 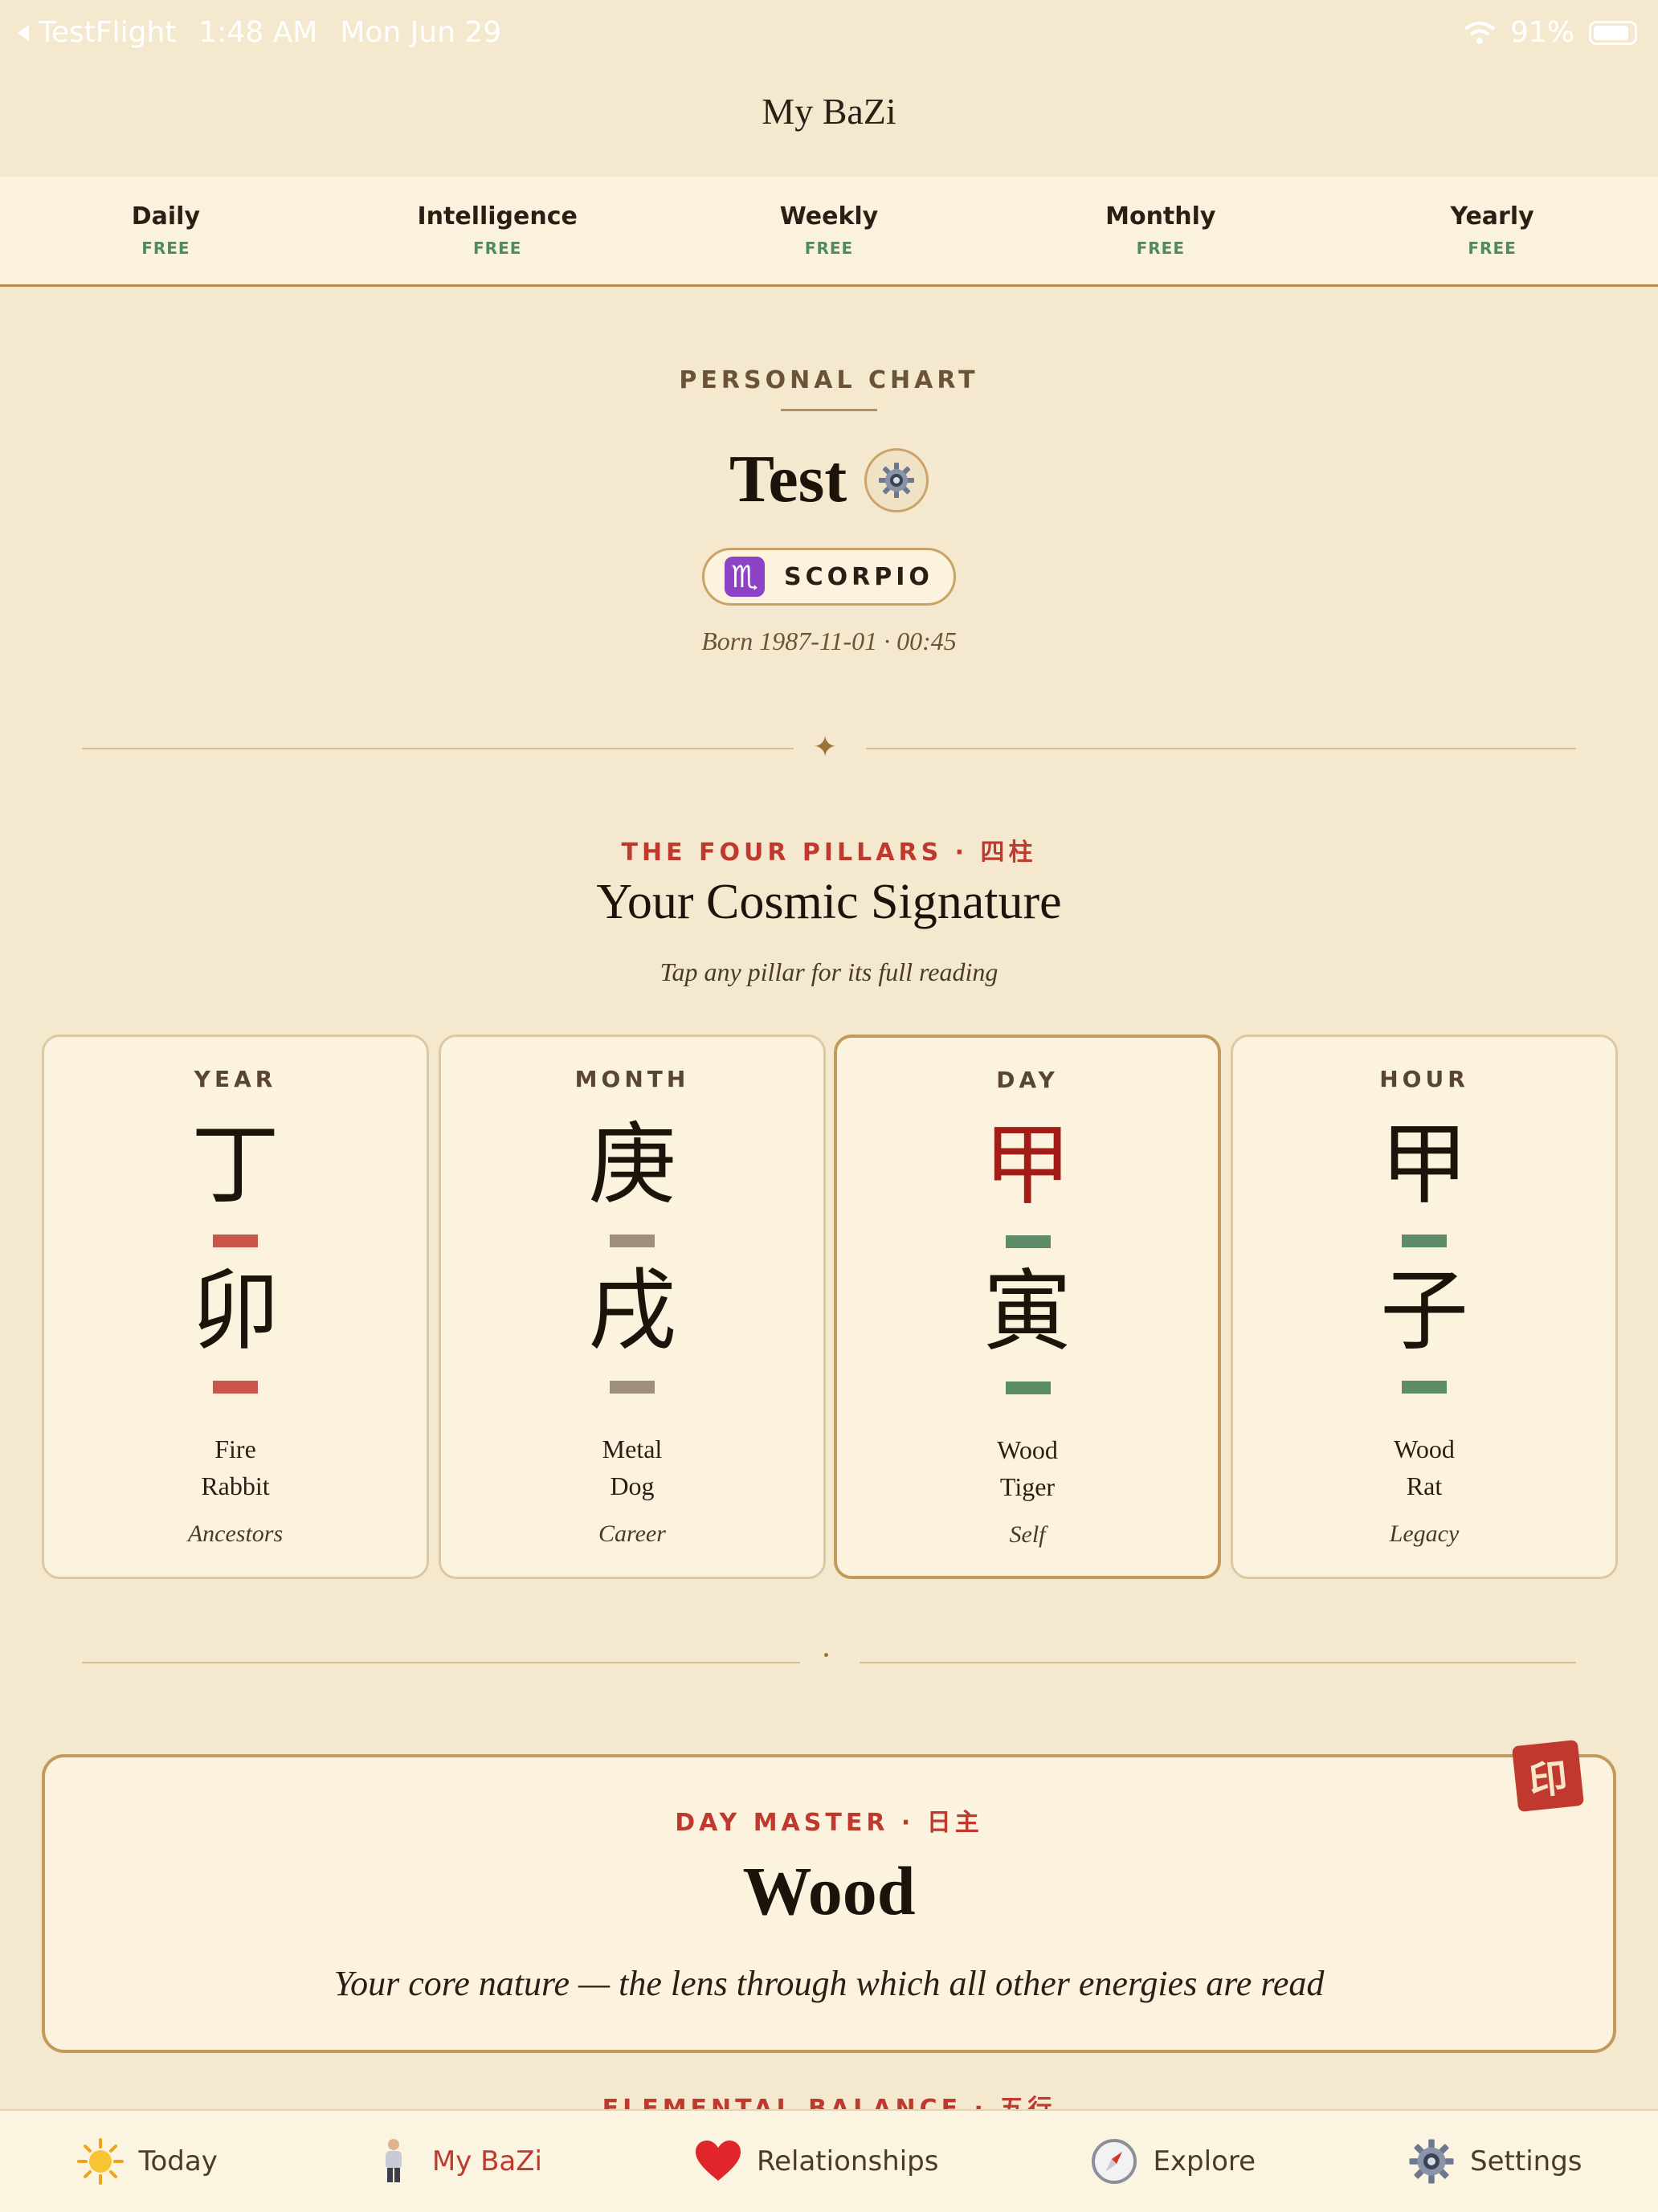 I want to click on tab-monthly: Monthly FREE, so click(x=1160, y=230).